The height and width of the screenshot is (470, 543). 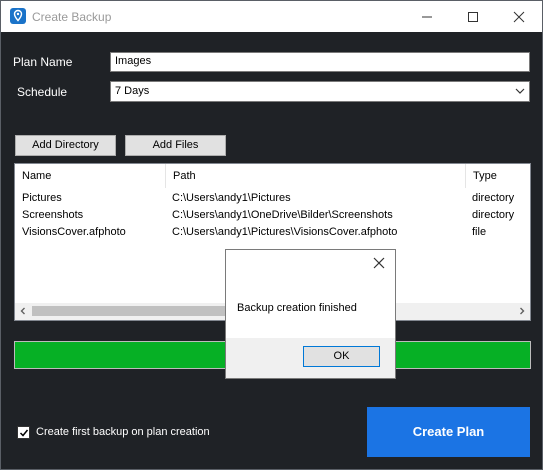 I want to click on add-directory-button: Add Directory, so click(x=65, y=145).